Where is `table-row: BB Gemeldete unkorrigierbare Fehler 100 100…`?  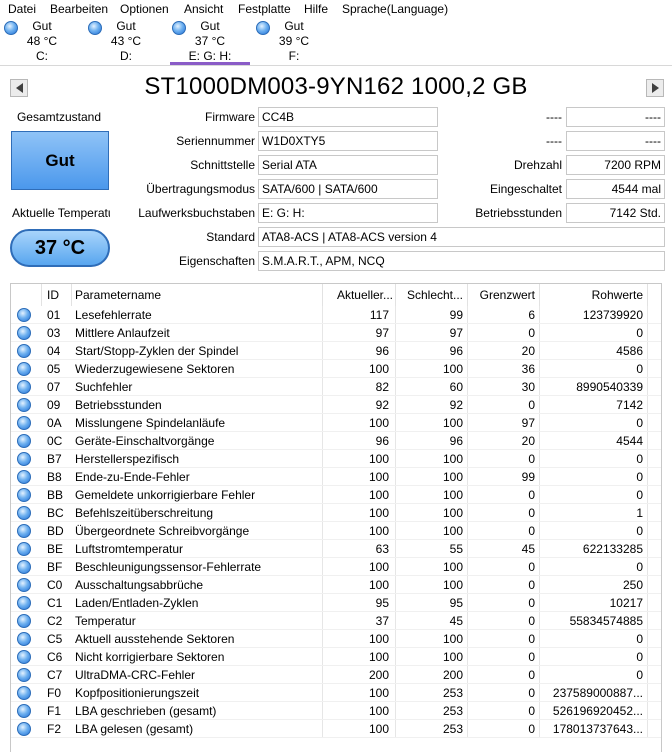
table-row: BB Gemeldete unkorrigierbare Fehler 100 100… is located at coordinates (336, 495).